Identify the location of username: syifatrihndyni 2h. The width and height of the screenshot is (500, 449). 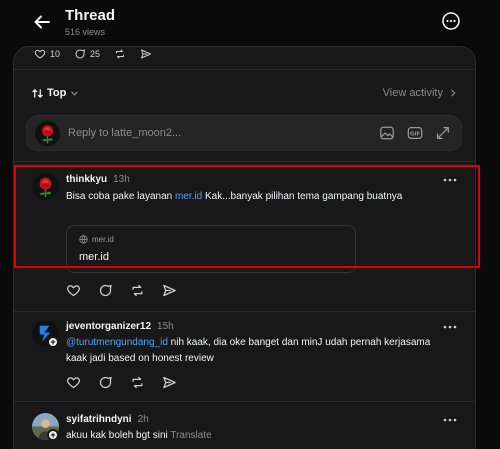
(107, 419).